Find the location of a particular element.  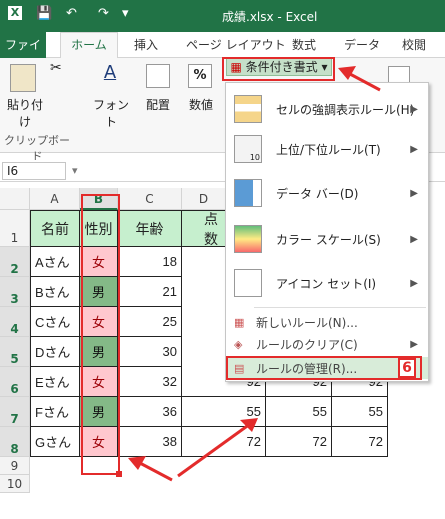

arrow-to-column-head is located at coordinates (137, 463).